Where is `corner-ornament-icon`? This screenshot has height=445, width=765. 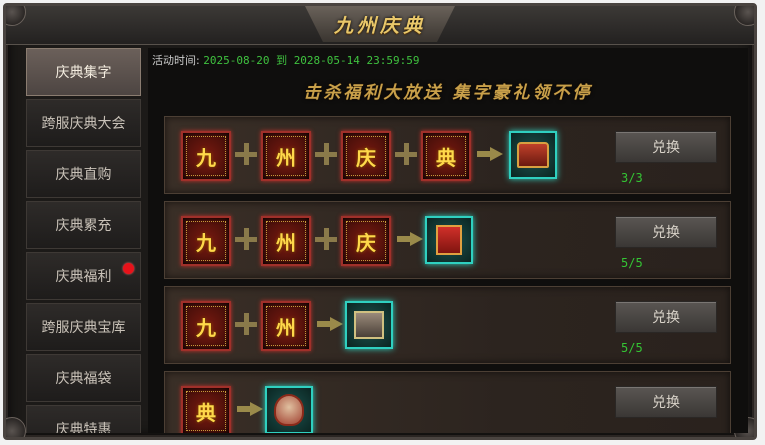
corner-ornament-icon is located at coordinates (16, 427).